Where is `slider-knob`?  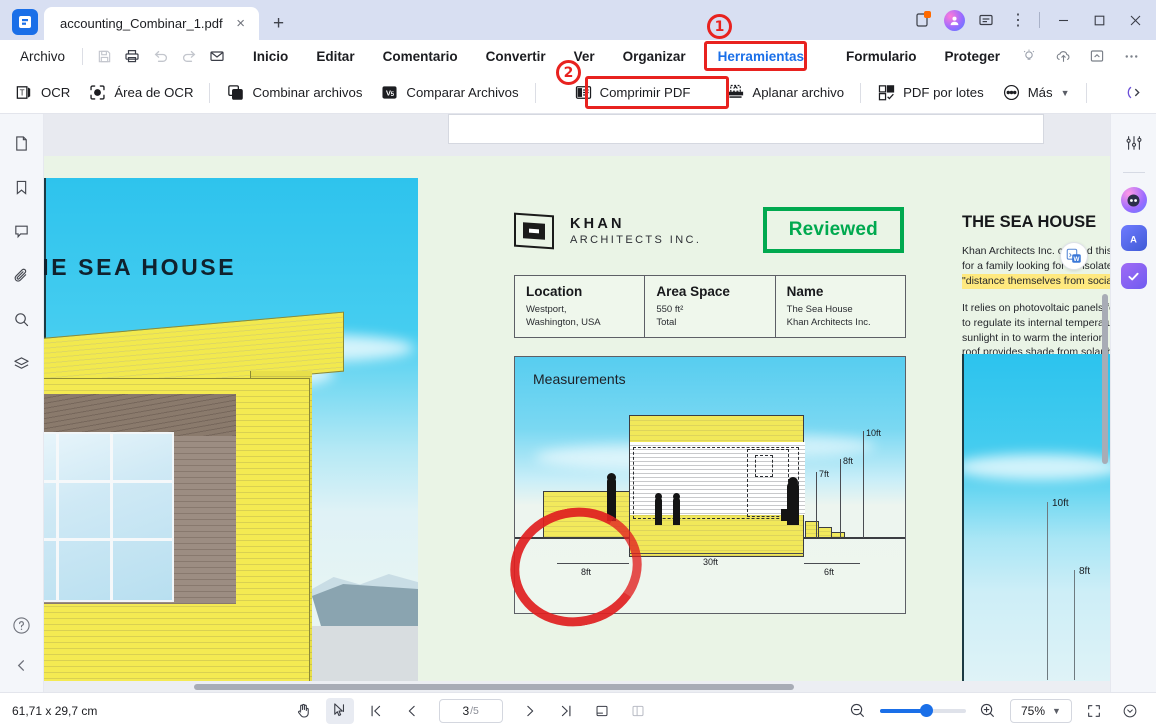 slider-knob is located at coordinates (926, 710).